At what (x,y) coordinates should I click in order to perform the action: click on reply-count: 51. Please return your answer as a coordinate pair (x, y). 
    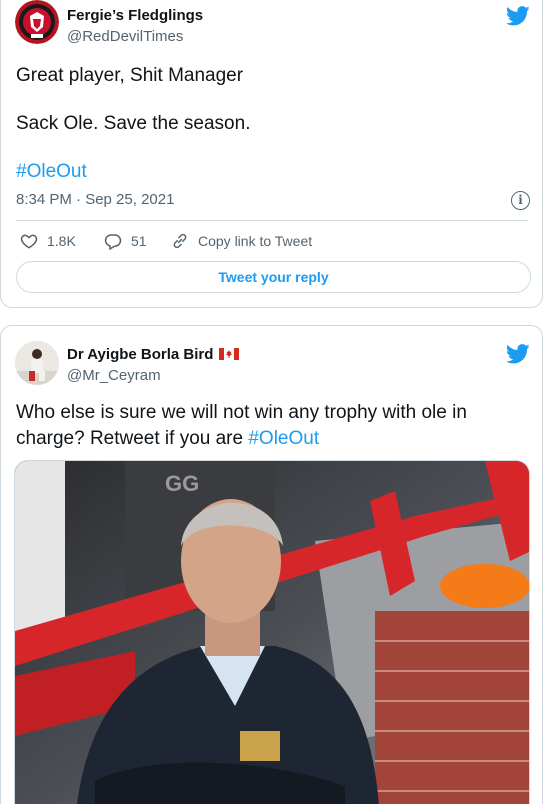
    Looking at the image, I should click on (139, 241).